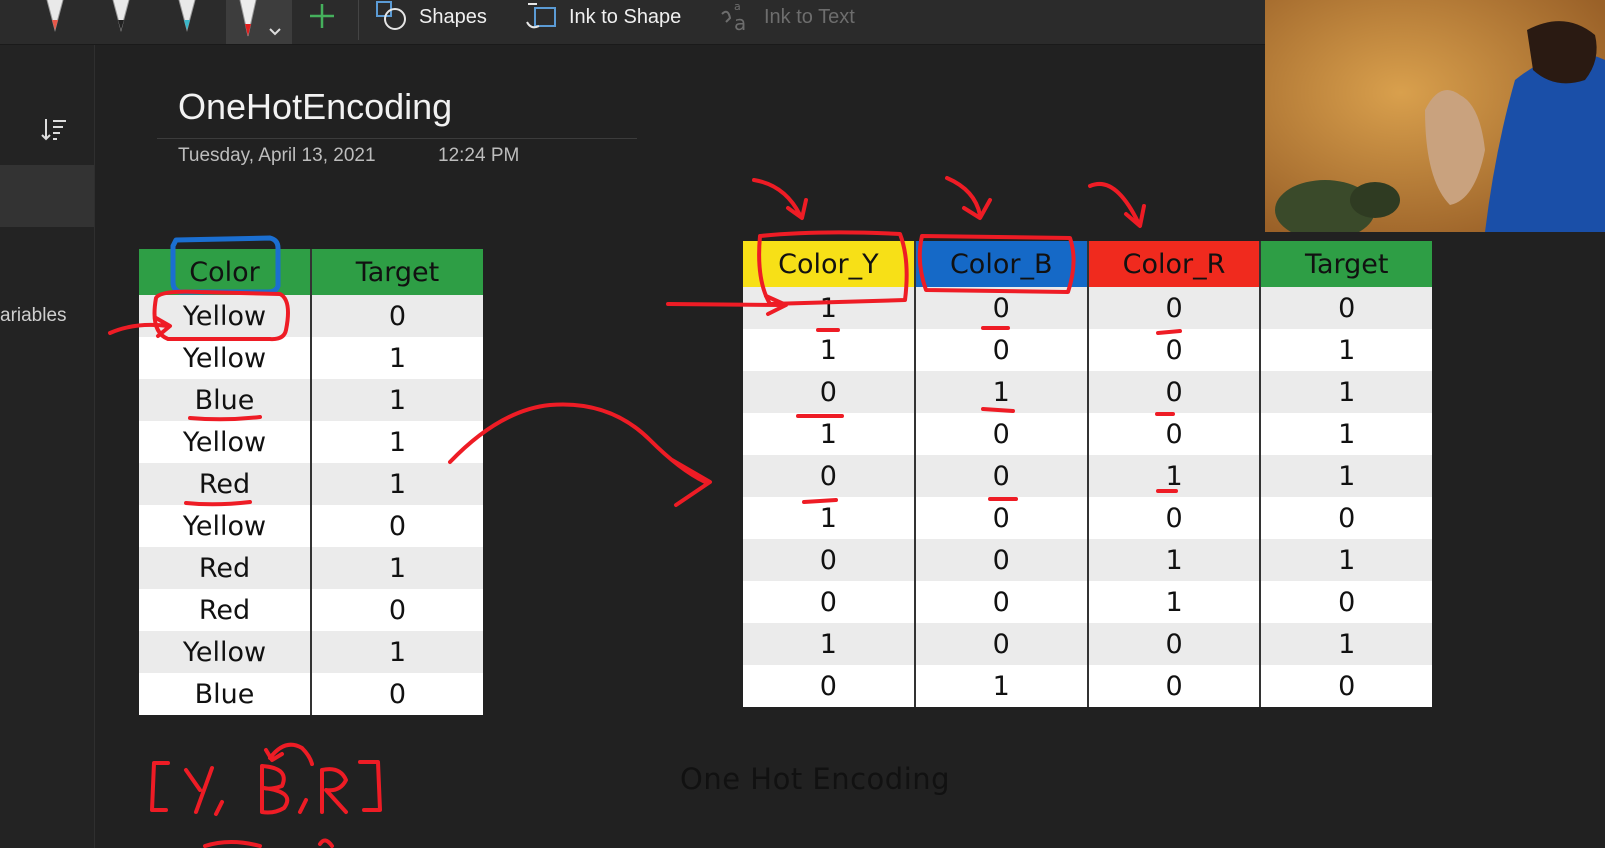 The image size is (1605, 848). Describe the element at coordinates (1001, 264) in the screenshot. I see `header-color-b: Color_B` at that location.